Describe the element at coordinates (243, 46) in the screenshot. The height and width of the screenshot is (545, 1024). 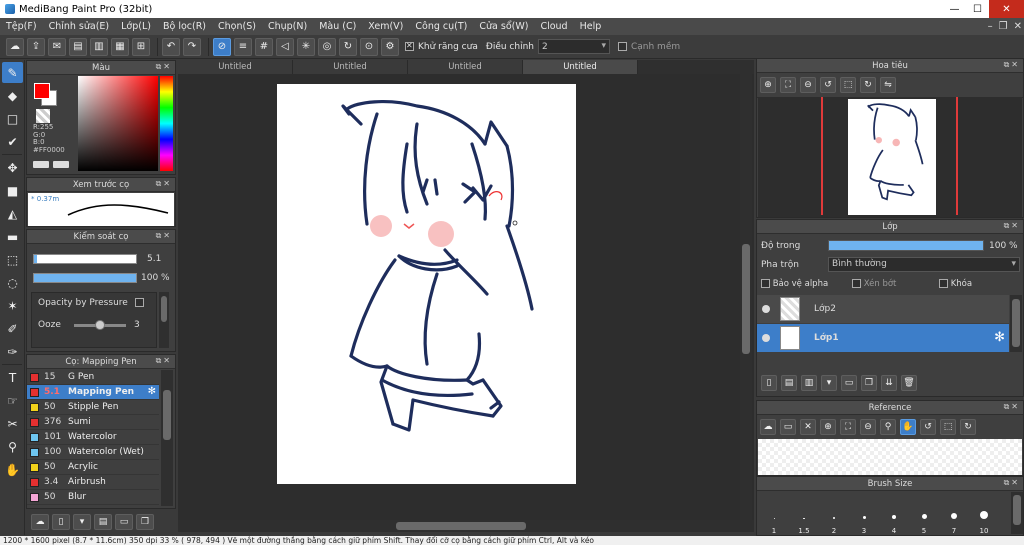
I see `parallel-snap-icon: ≡` at that location.